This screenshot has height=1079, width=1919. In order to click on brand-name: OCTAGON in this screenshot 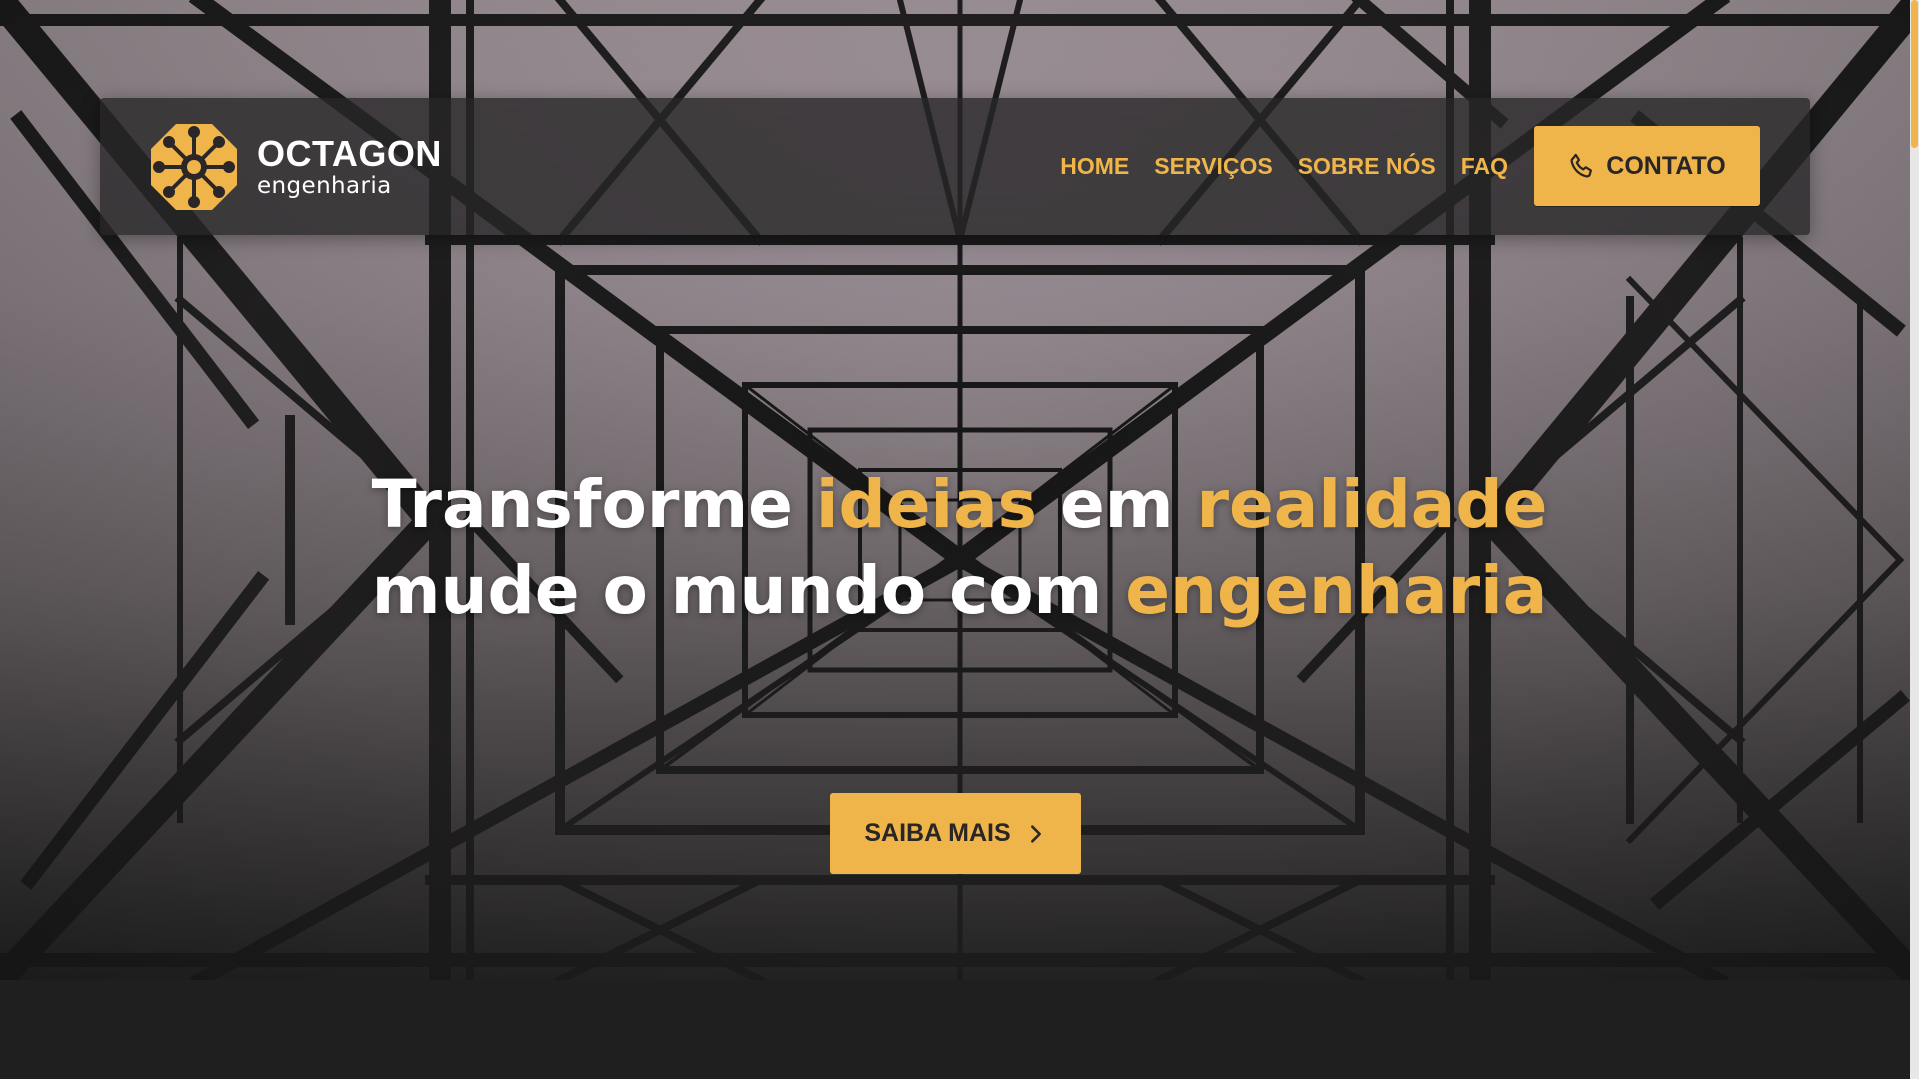, I will do `click(349, 153)`.